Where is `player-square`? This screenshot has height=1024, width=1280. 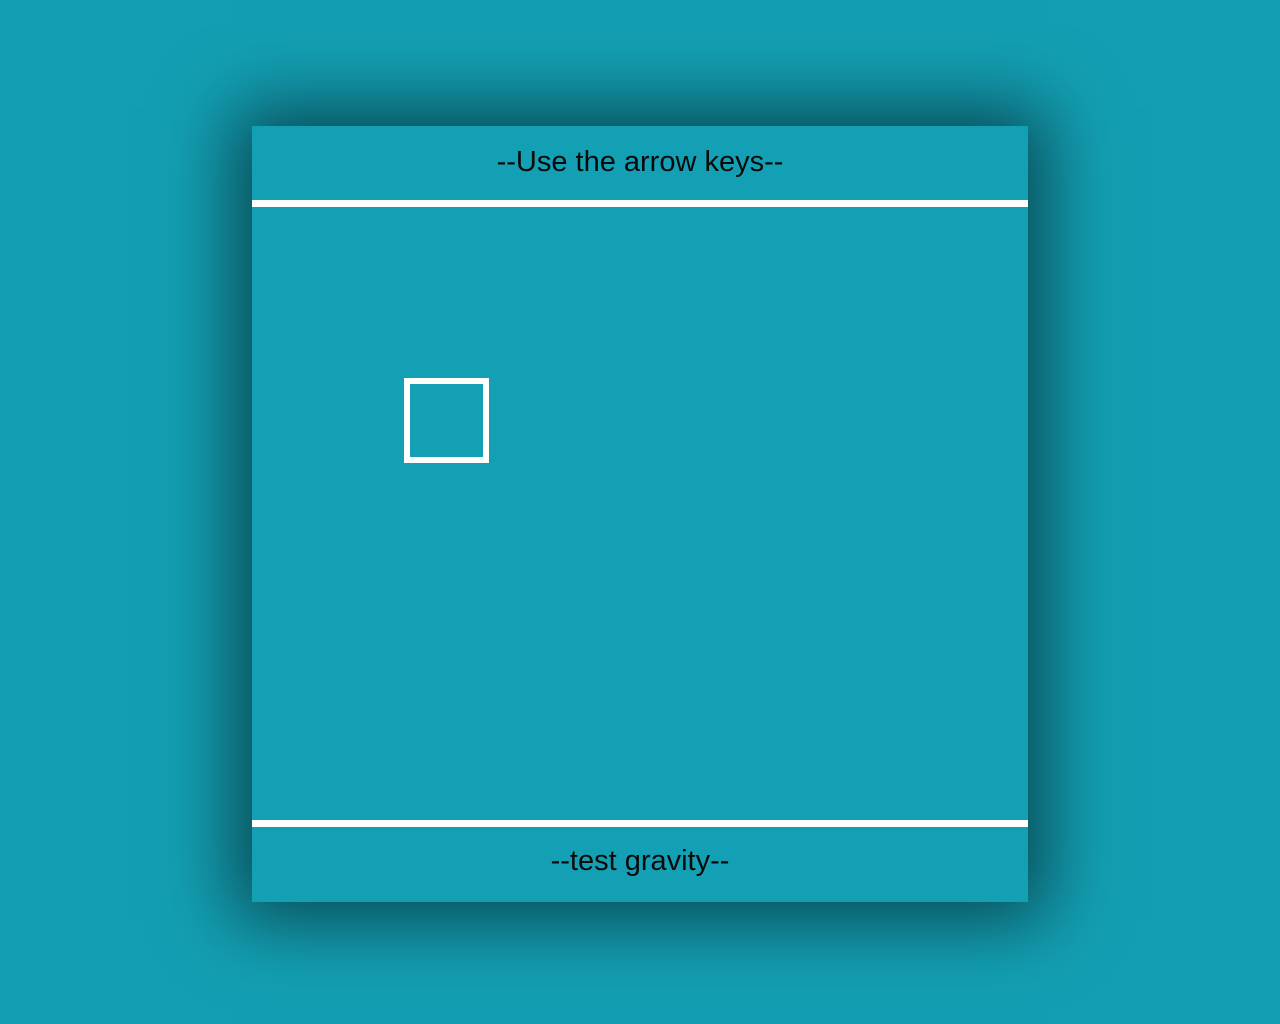 player-square is located at coordinates (446, 420).